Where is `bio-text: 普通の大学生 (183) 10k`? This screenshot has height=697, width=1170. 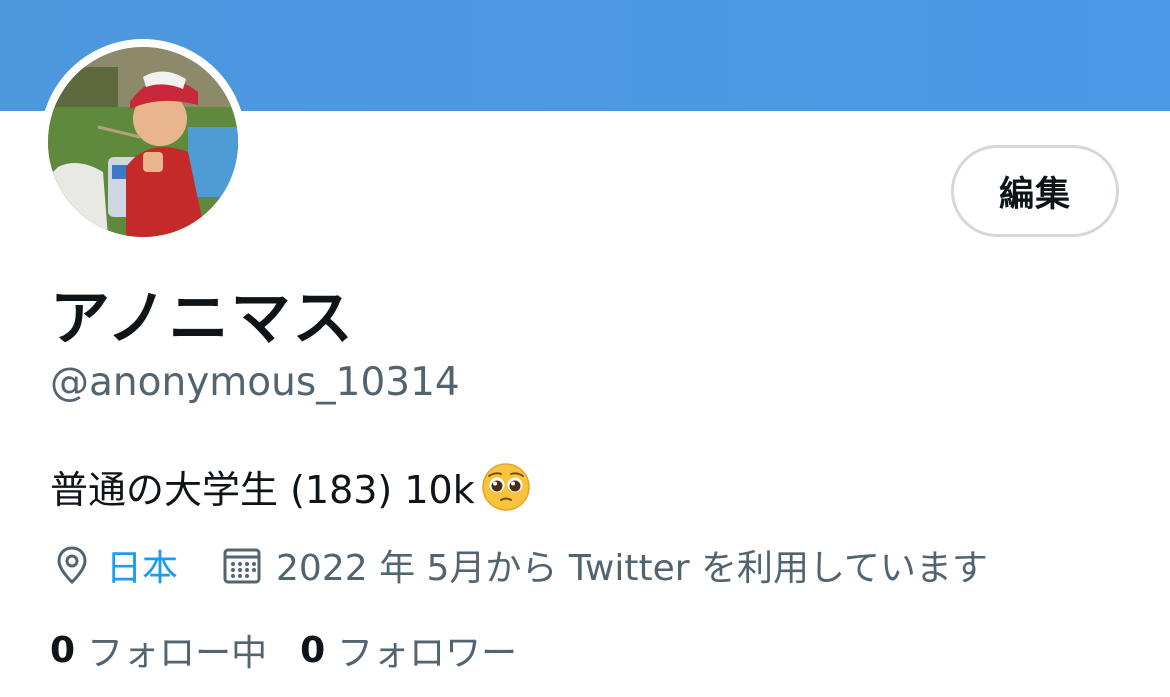
bio-text: 普通の大学生 (183) 10k is located at coordinates (262, 490).